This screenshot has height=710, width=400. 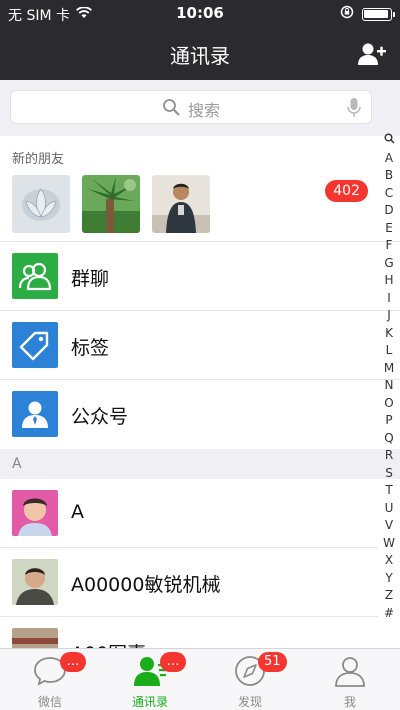 What do you see at coordinates (249, 702) in the screenshot?
I see `tab-label: 发现` at bounding box center [249, 702].